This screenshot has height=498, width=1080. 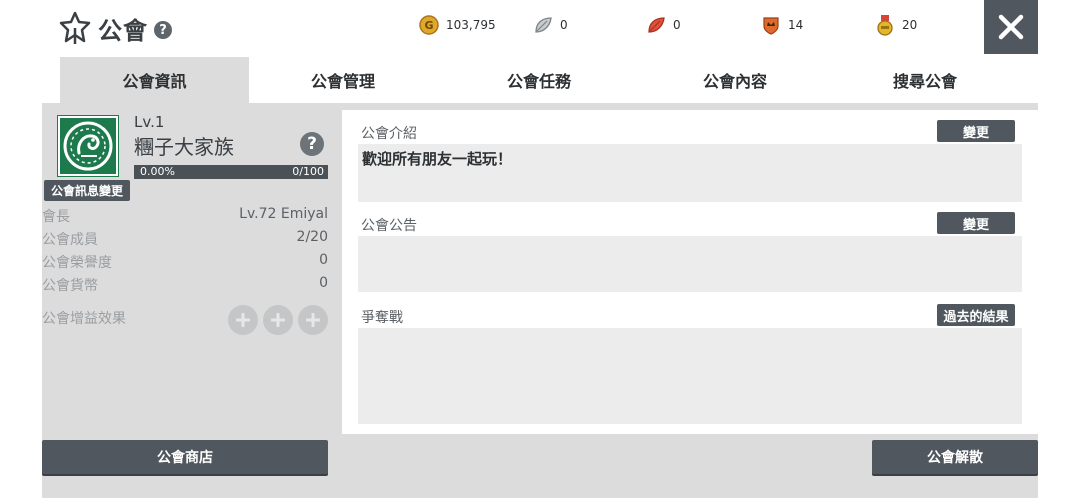 What do you see at coordinates (185, 286) in the screenshot?
I see `stat-currency: 公會貨幣 0` at bounding box center [185, 286].